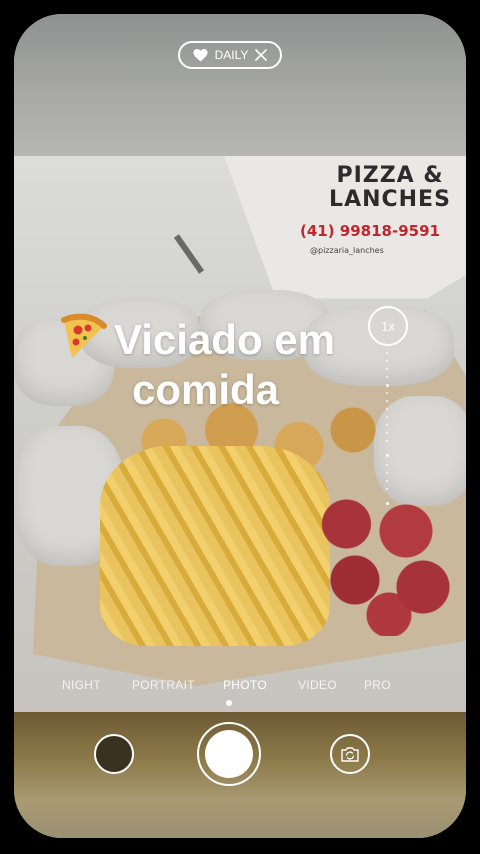 This screenshot has width=480, height=854. I want to click on brand-handle: @pizzaria_lanches, so click(347, 250).